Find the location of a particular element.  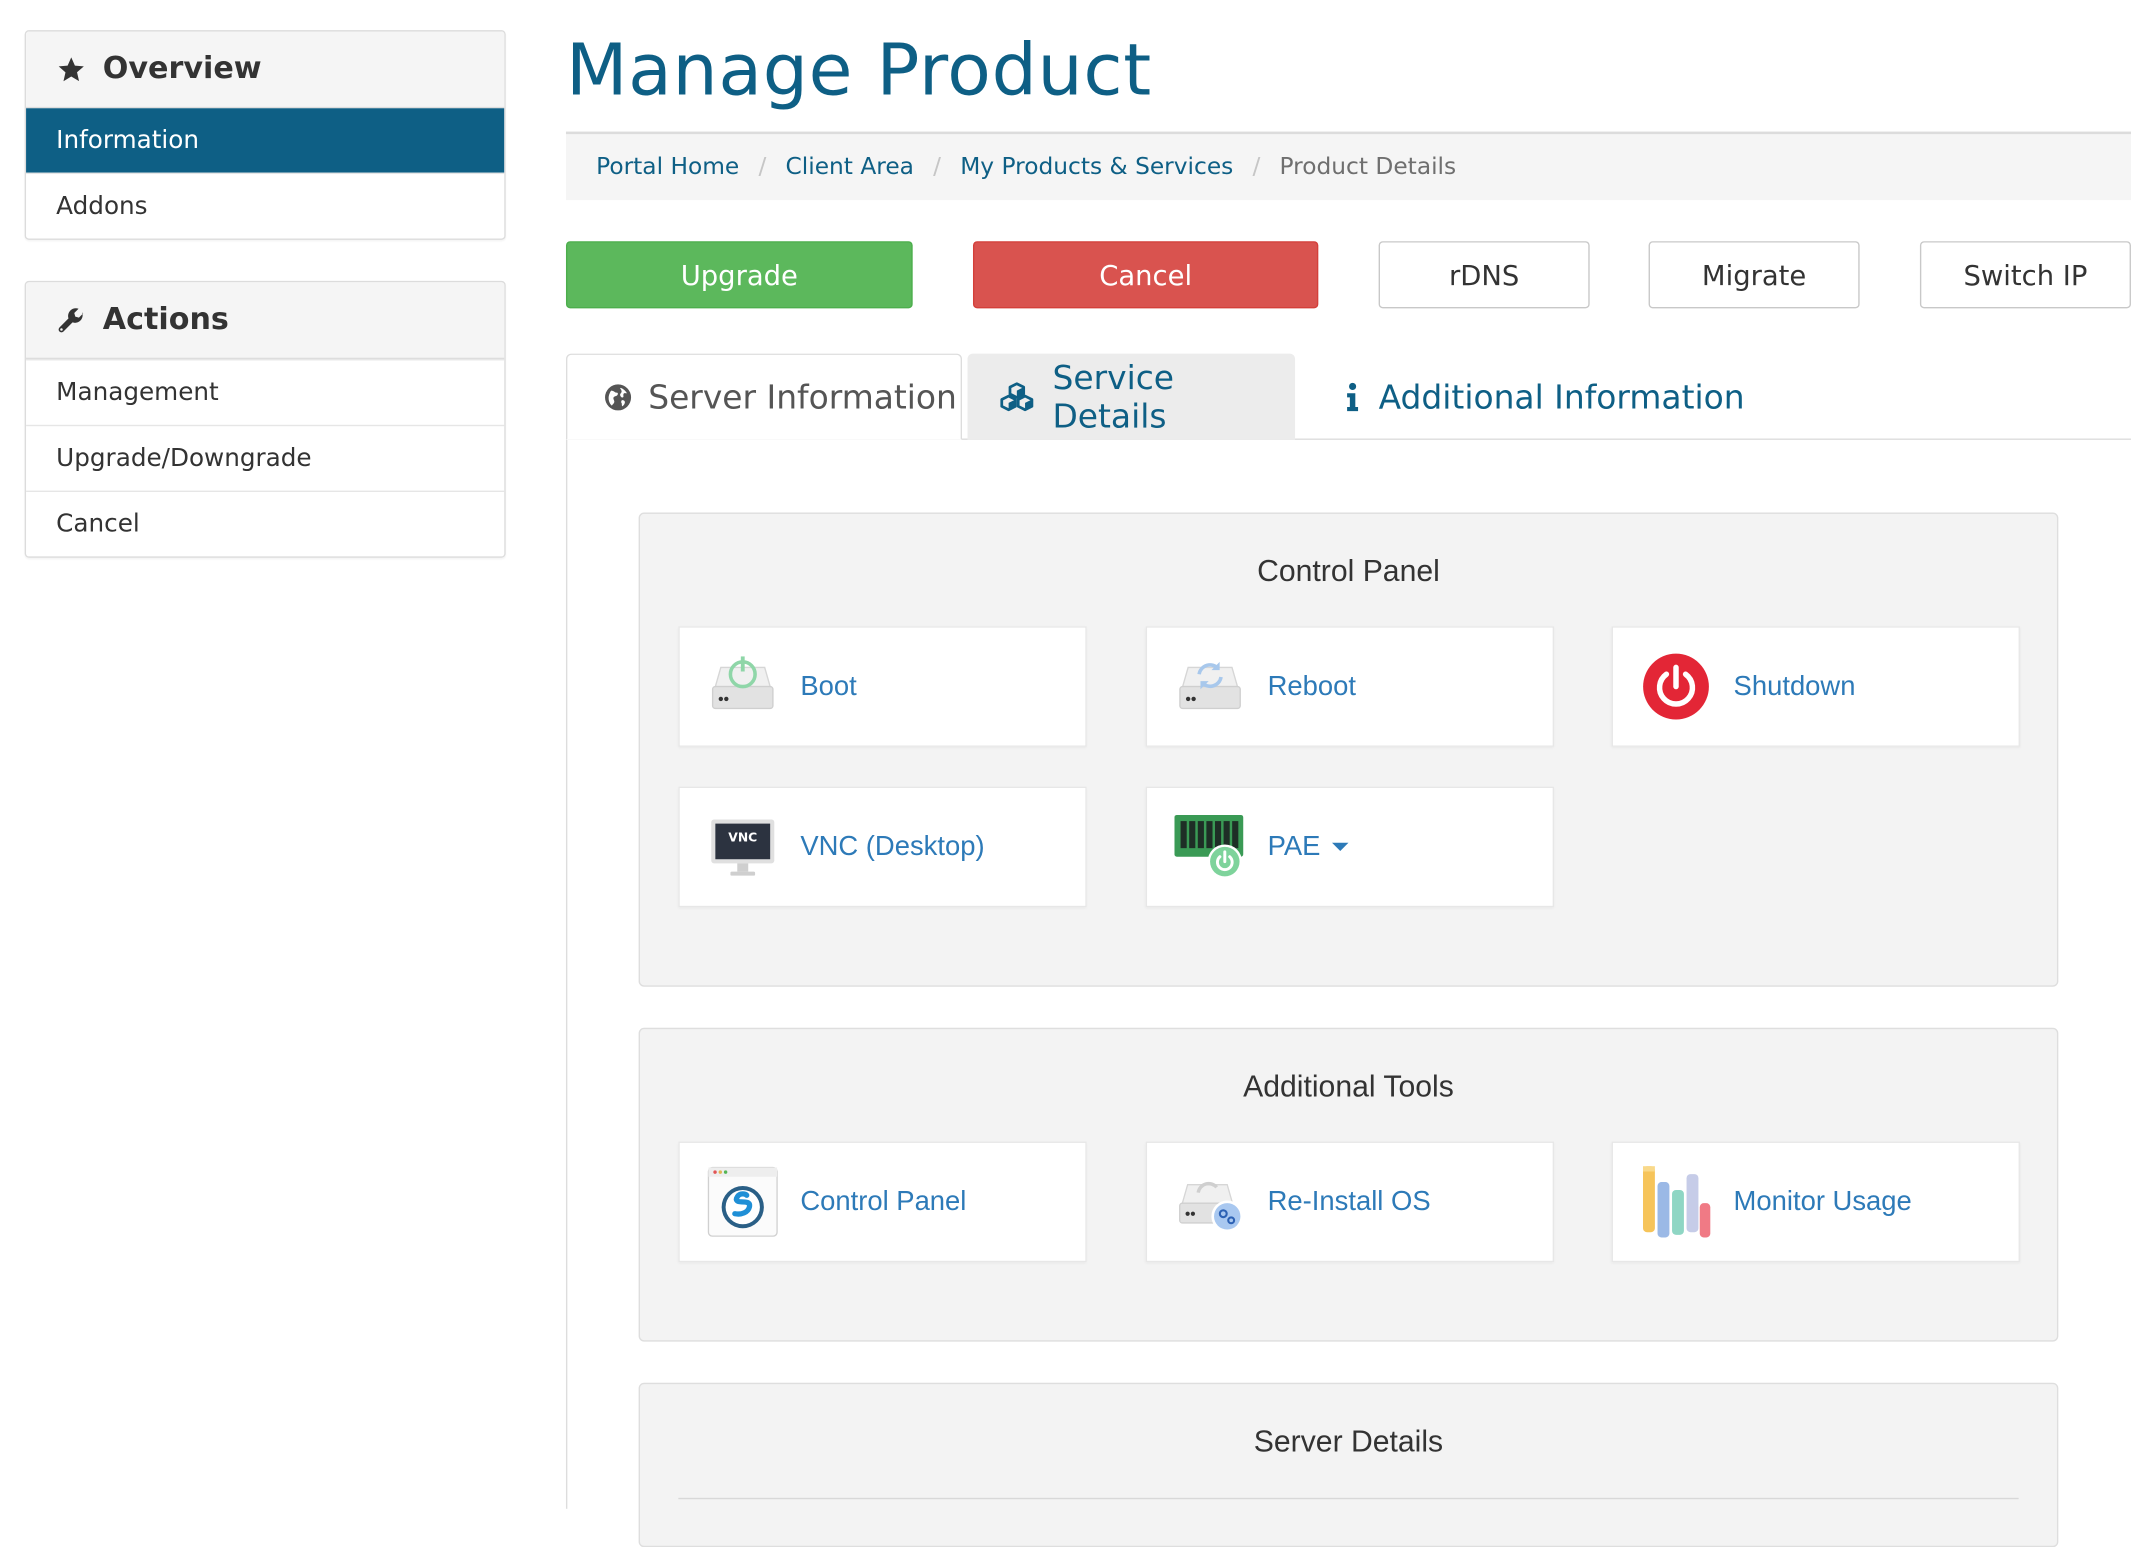

cancel-button: Cancel is located at coordinates (1145, 275).